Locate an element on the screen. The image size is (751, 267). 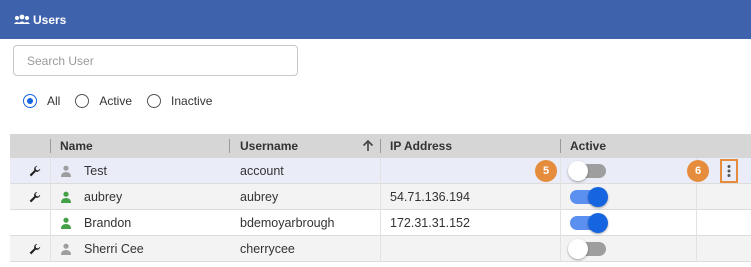
radio-checked-icon is located at coordinates (30, 101).